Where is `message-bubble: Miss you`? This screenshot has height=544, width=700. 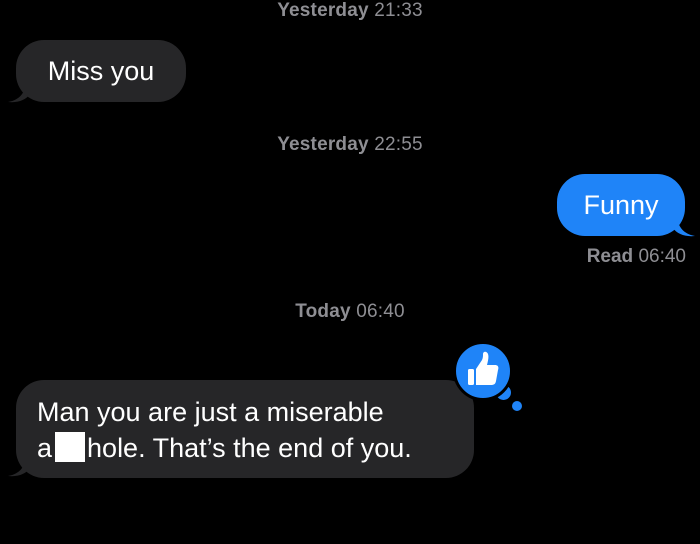
message-bubble: Miss you is located at coordinates (101, 71).